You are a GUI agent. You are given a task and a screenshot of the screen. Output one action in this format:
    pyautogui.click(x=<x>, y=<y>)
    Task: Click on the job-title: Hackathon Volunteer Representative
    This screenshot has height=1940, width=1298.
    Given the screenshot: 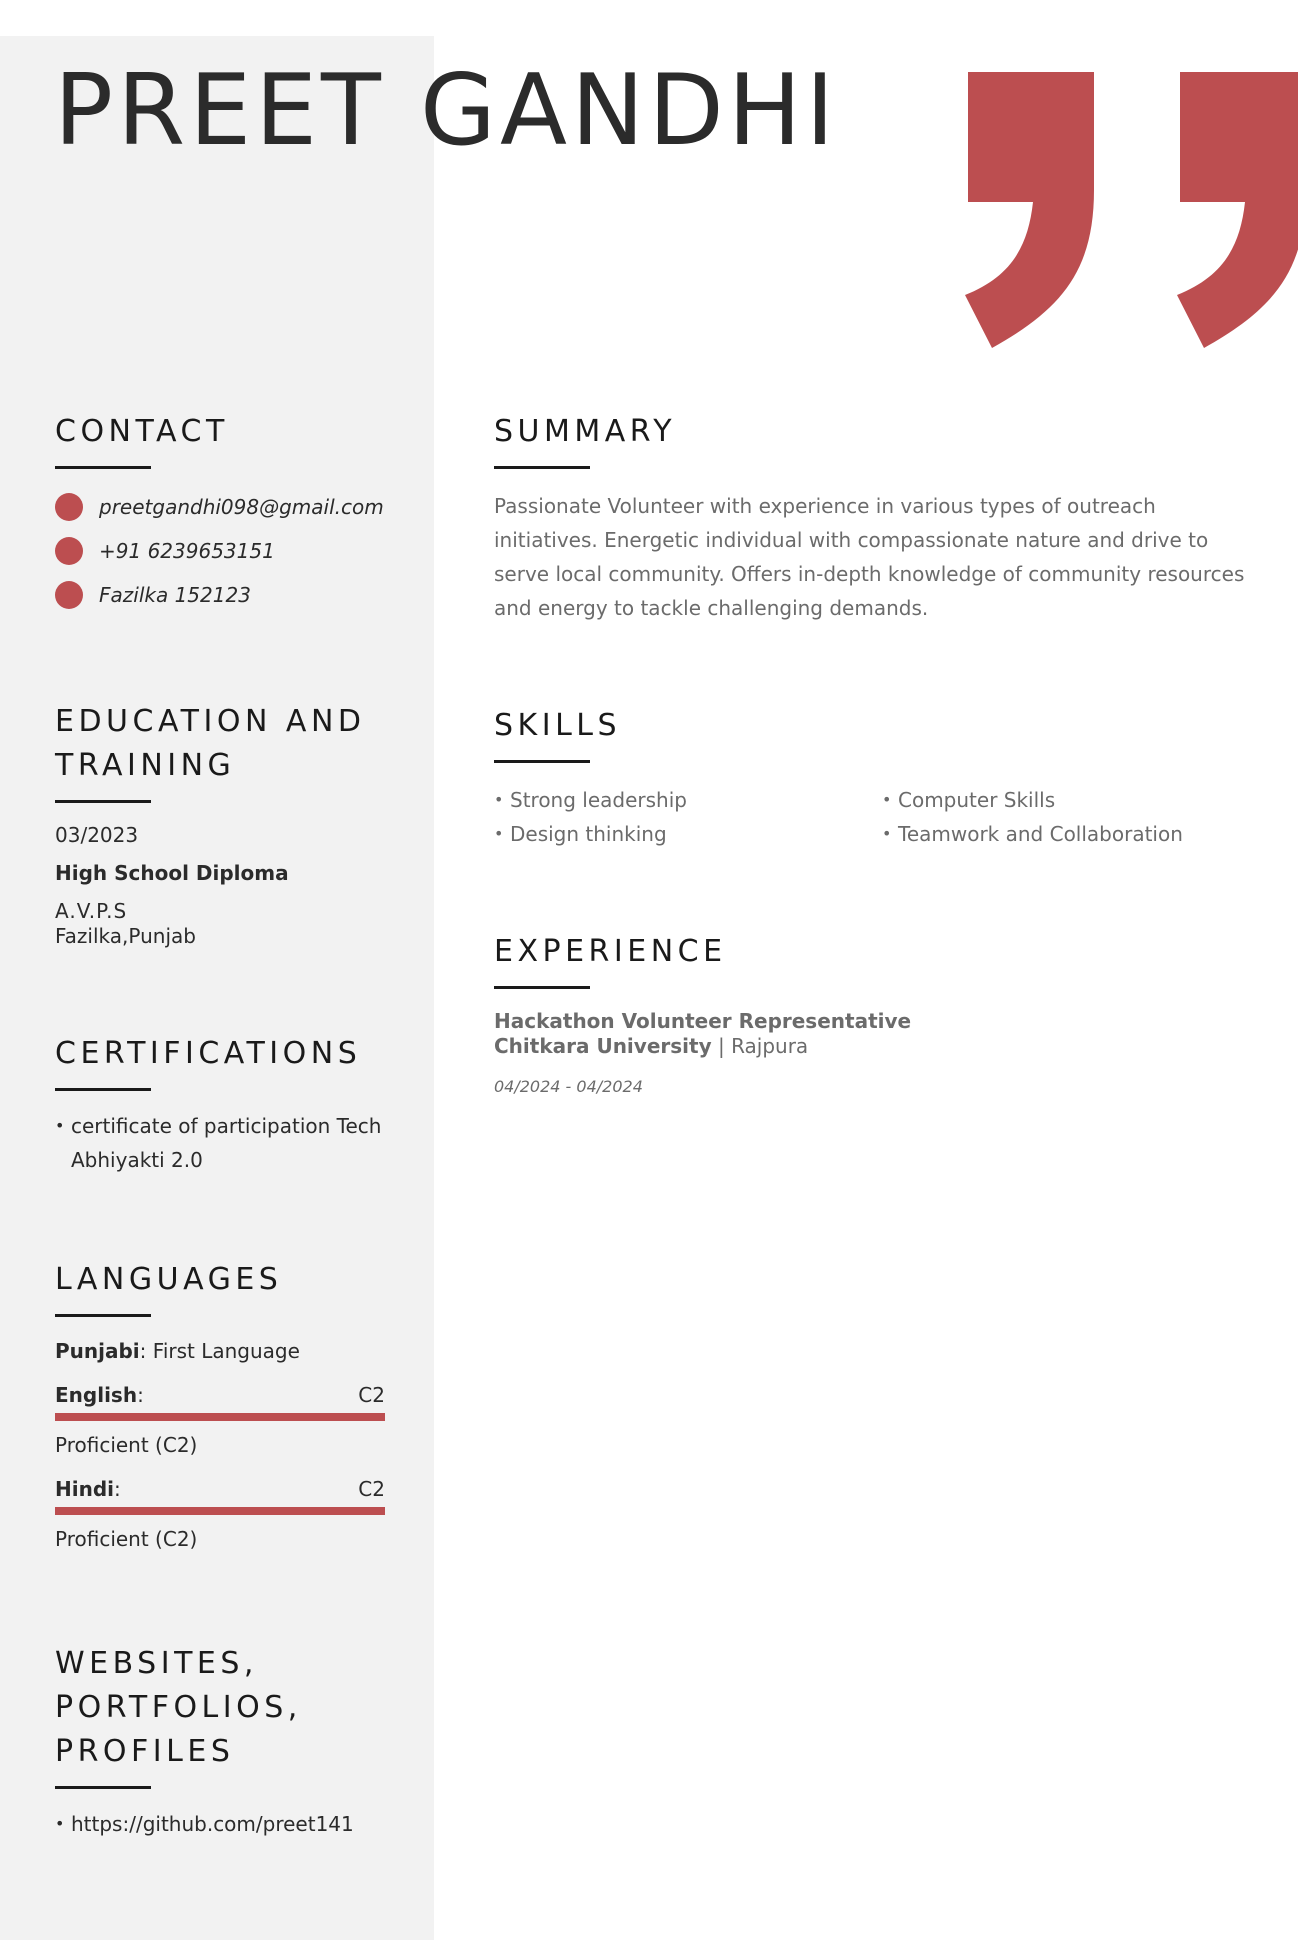 What is the action you would take?
    pyautogui.click(x=703, y=1021)
    